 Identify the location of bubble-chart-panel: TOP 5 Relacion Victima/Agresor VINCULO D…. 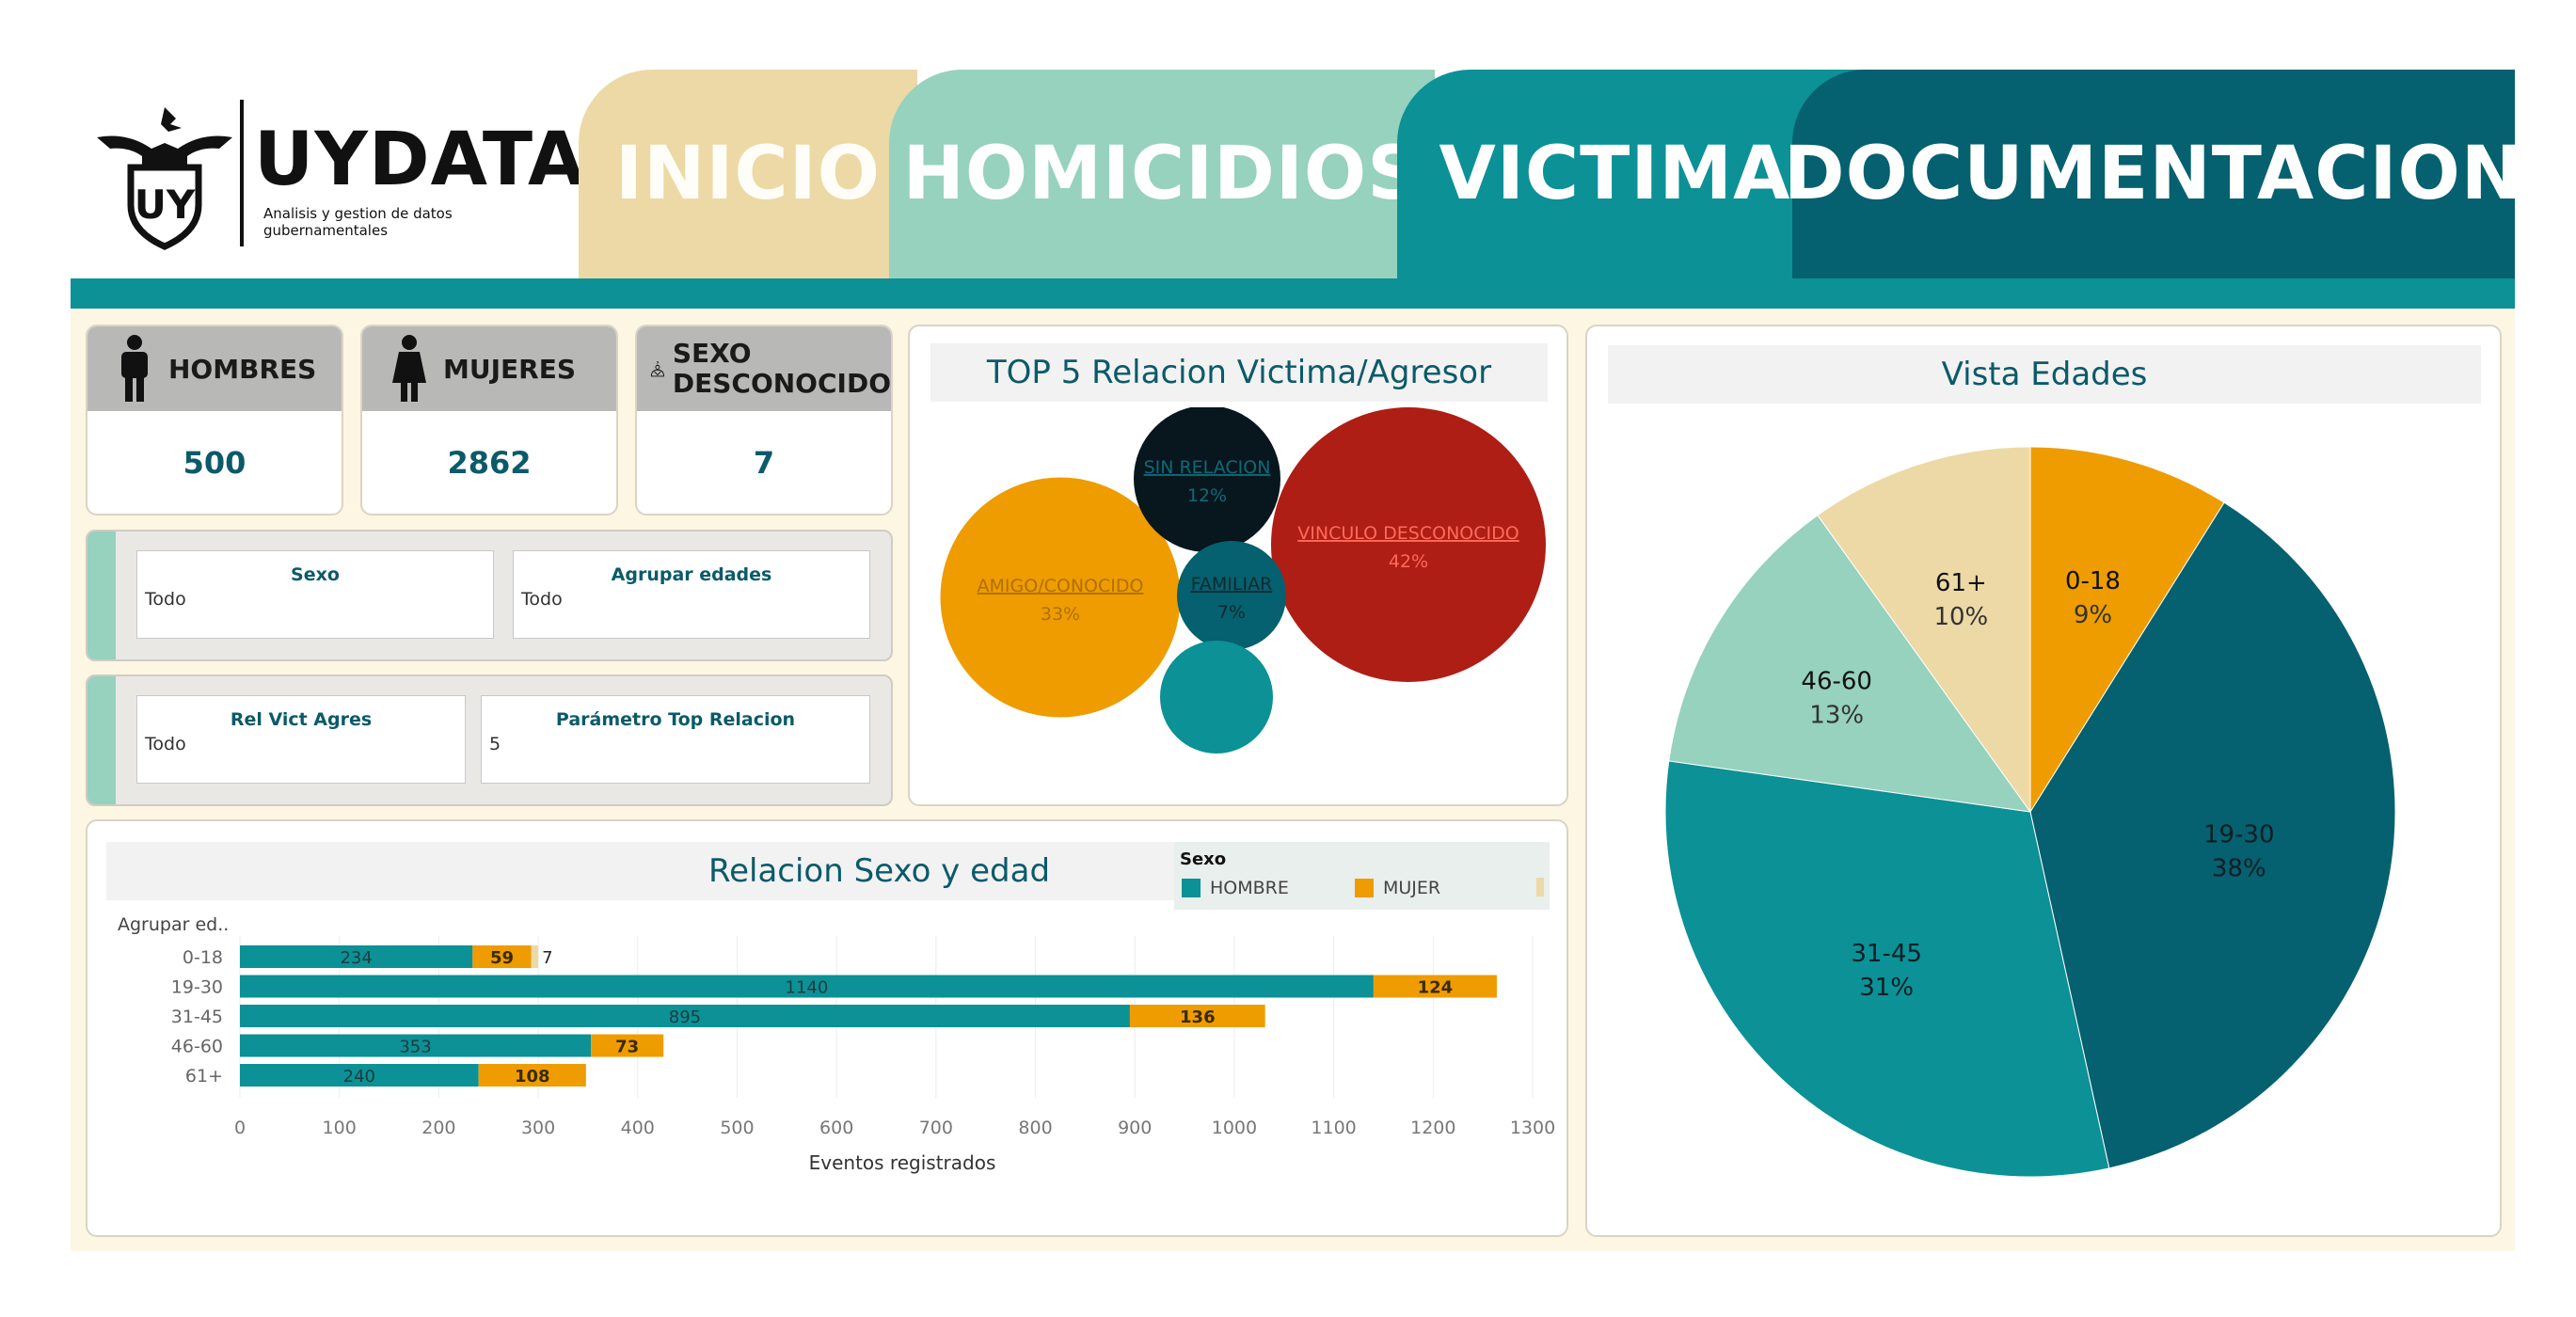
(1238, 565).